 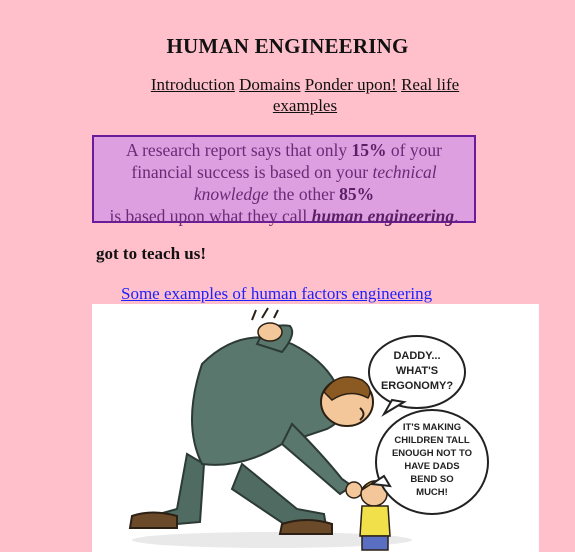 I want to click on bubble2-line3: ENOUGH NOT TO, so click(x=432, y=453).